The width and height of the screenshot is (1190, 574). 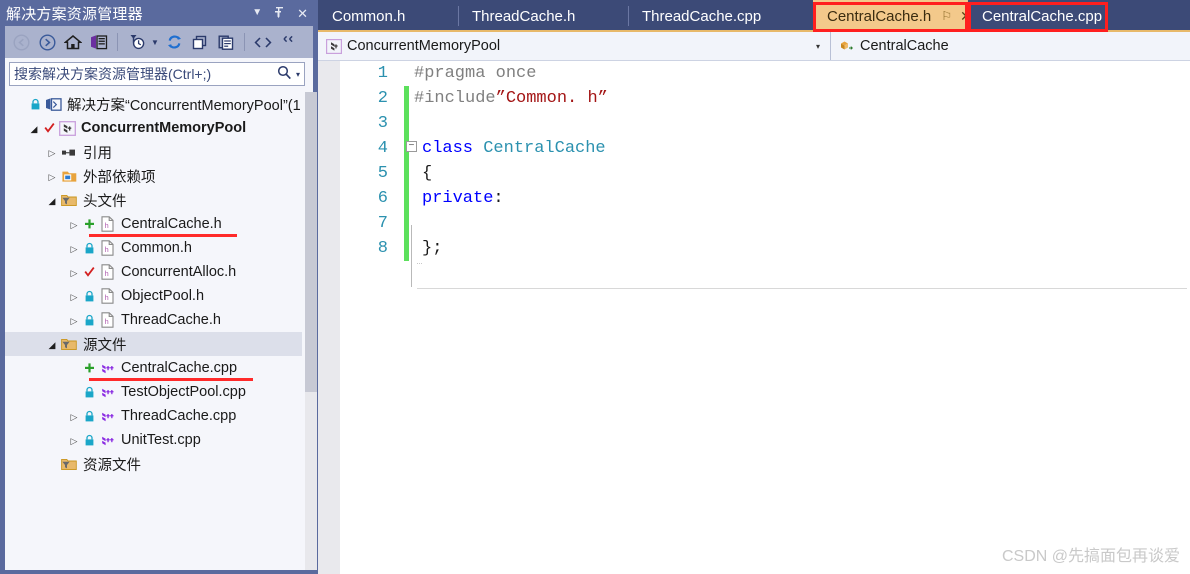 What do you see at coordinates (73, 42) in the screenshot?
I see `home-icon` at bounding box center [73, 42].